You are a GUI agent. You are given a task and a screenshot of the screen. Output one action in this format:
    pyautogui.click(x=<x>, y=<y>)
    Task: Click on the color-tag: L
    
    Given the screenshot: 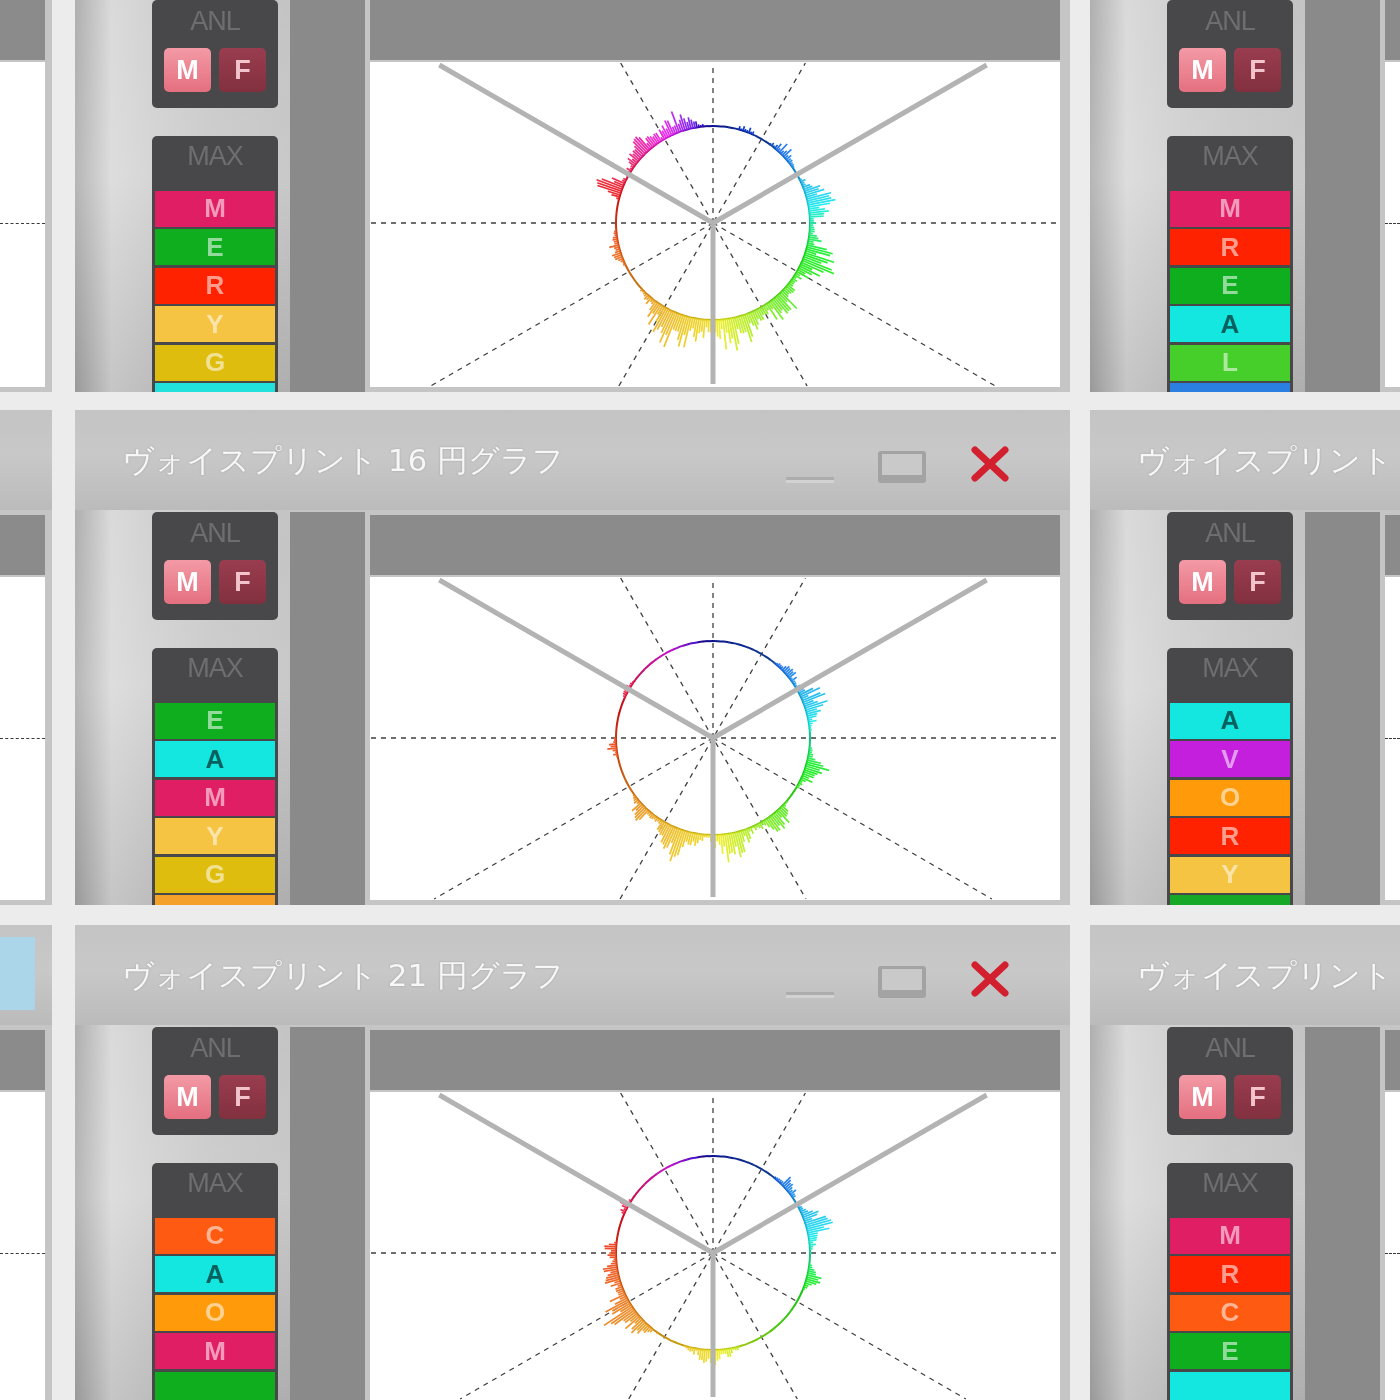 What is the action you would take?
    pyautogui.click(x=1230, y=362)
    